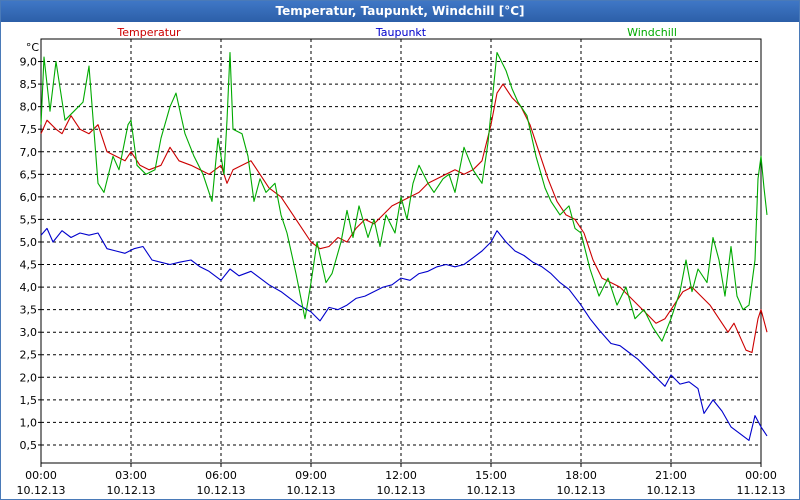 Image resolution: width=800 pixels, height=500 pixels. What do you see at coordinates (652, 32) in the screenshot?
I see `legend-windchill: Windchill` at bounding box center [652, 32].